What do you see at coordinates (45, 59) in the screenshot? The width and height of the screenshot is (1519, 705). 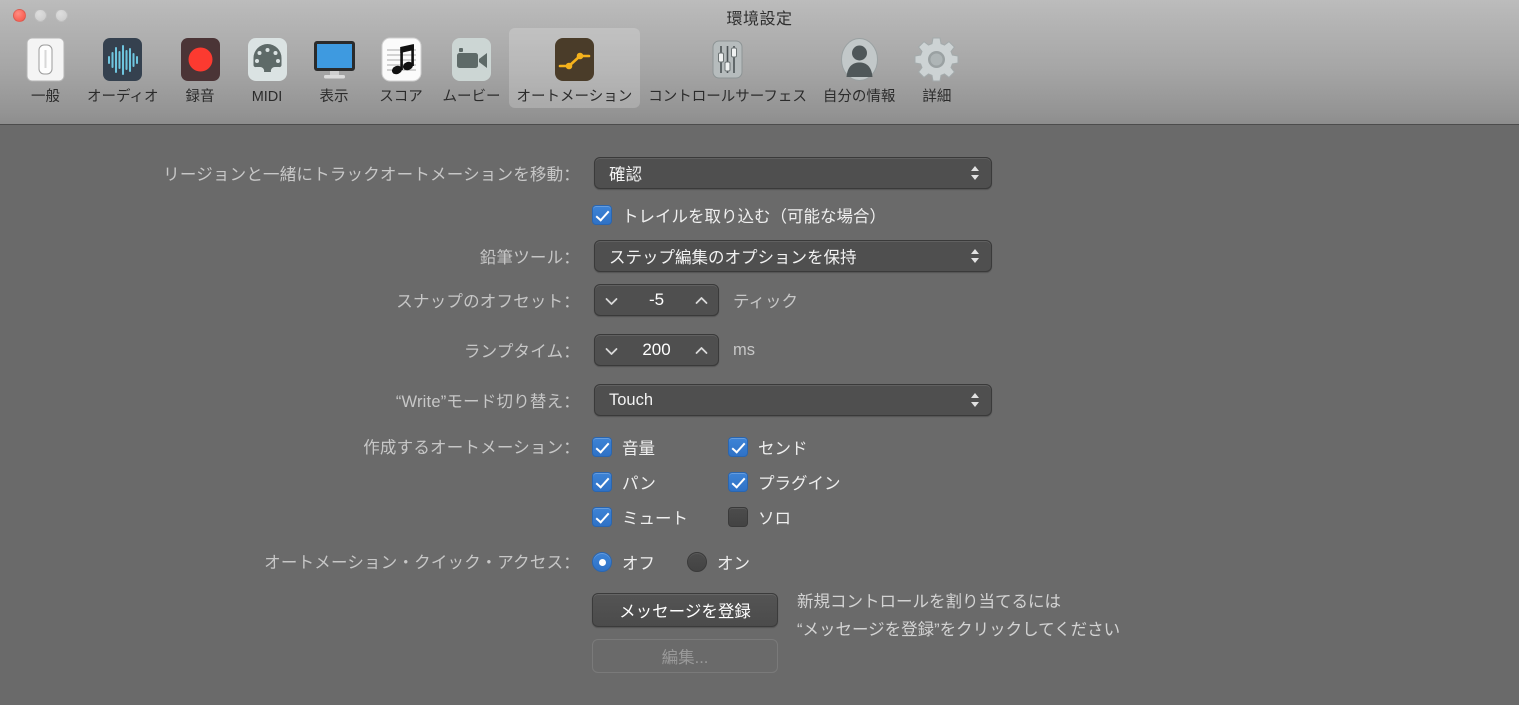 I see `toggle-switch-icon` at bounding box center [45, 59].